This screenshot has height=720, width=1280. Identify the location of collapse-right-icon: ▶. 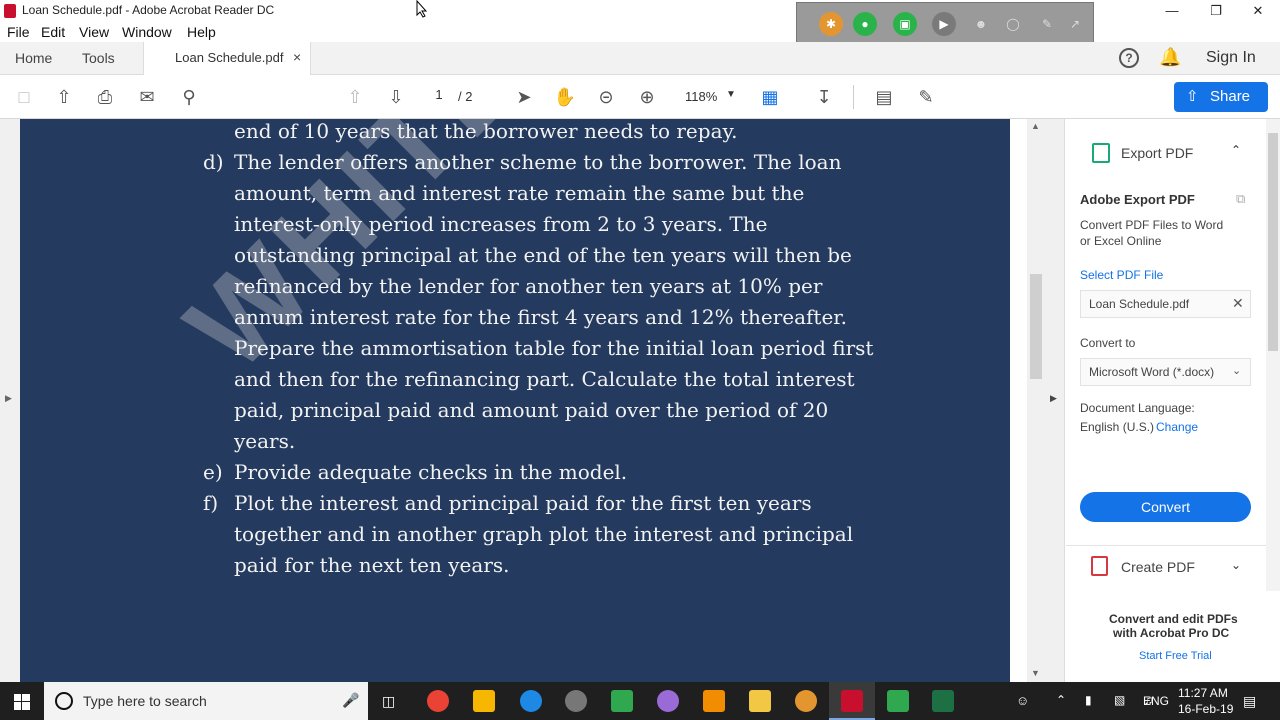
(1053, 398).